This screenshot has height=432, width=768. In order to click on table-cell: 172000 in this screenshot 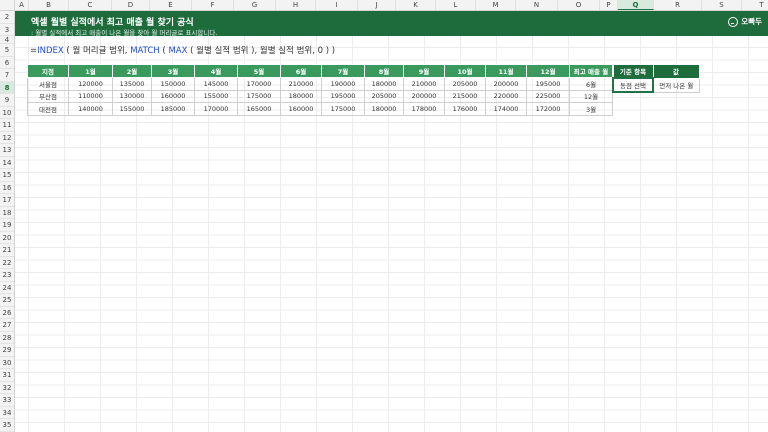, I will do `click(548, 109)`.